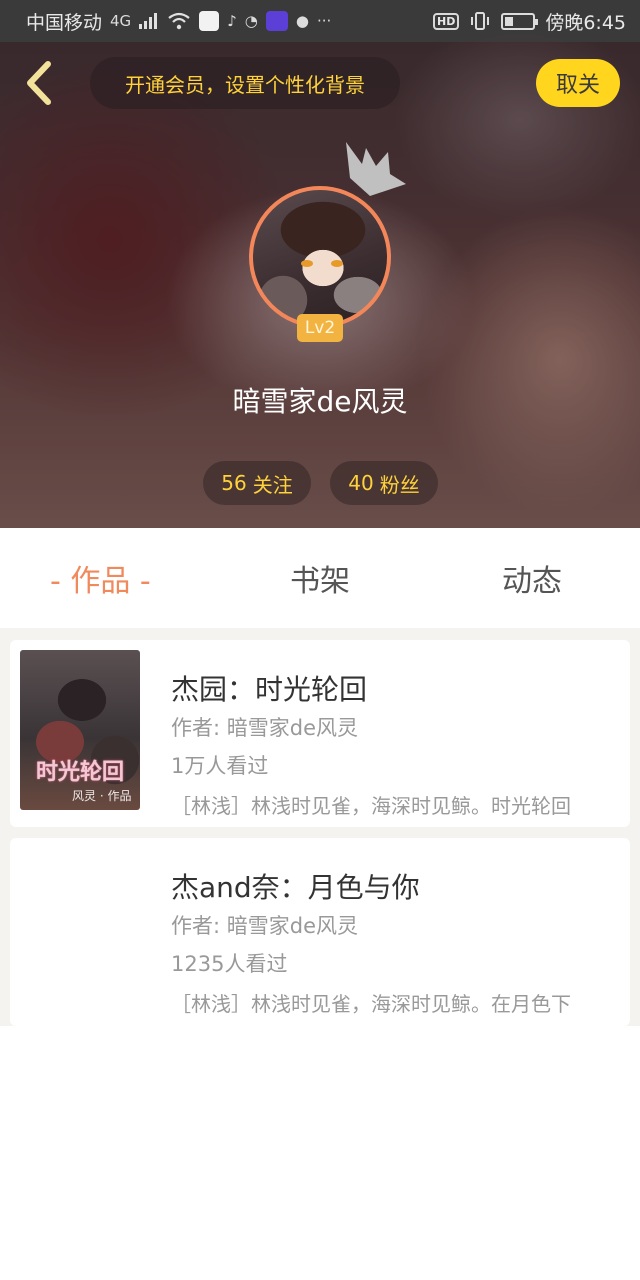  I want to click on lightbulb-icon: ●, so click(302, 21).